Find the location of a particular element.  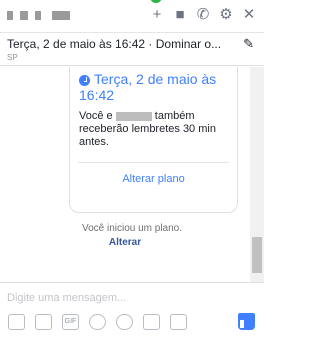

composer-toolbar: GIF is located at coordinates (97, 322).